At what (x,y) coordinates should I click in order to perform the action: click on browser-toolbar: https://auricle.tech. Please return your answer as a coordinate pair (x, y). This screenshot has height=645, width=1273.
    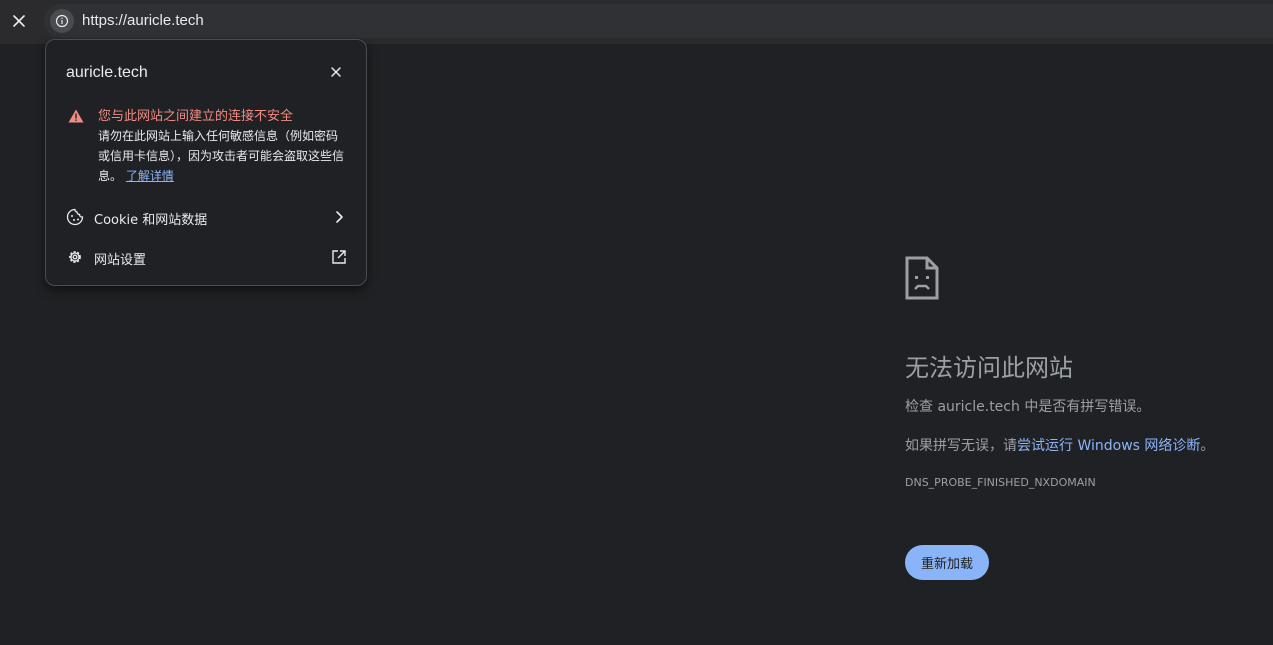
    Looking at the image, I should click on (636, 22).